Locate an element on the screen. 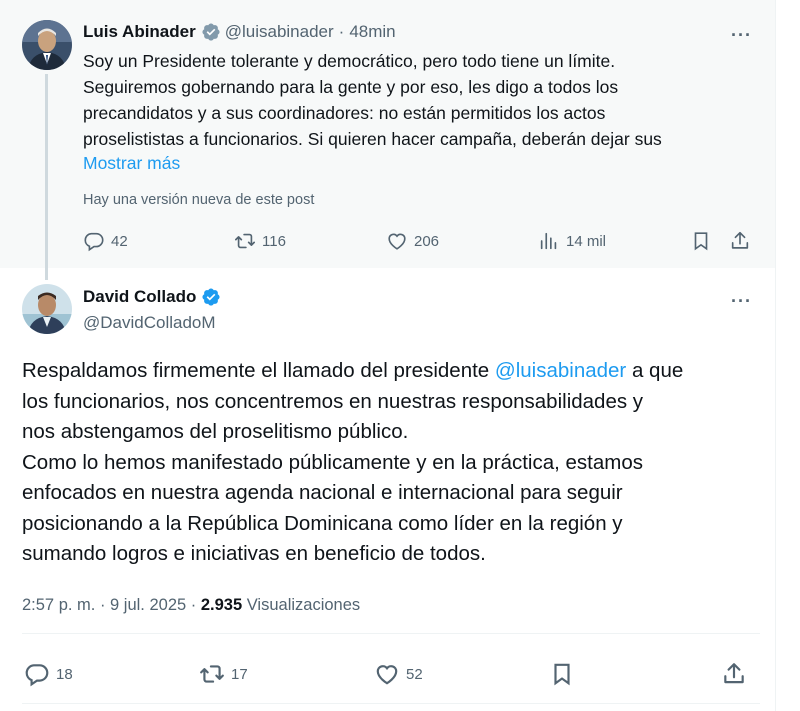 This screenshot has height=711, width=800. views-icon is located at coordinates (548, 241).